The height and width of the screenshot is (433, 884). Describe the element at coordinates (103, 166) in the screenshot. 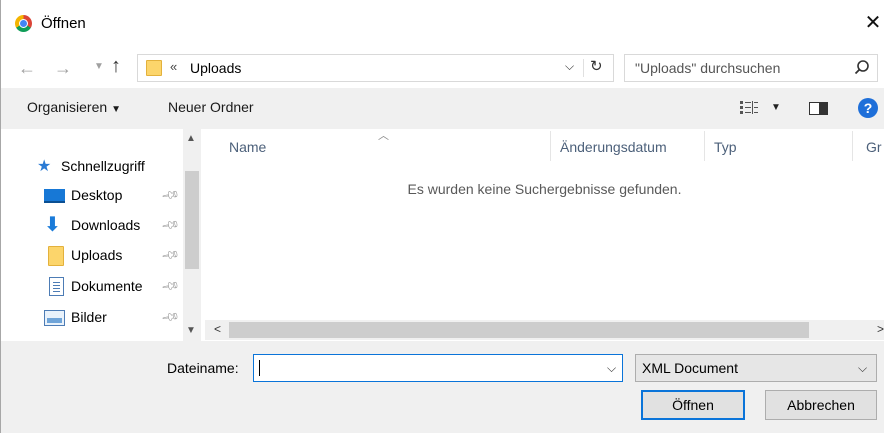

I see `nav-item-label: Schnellzugriff` at that location.